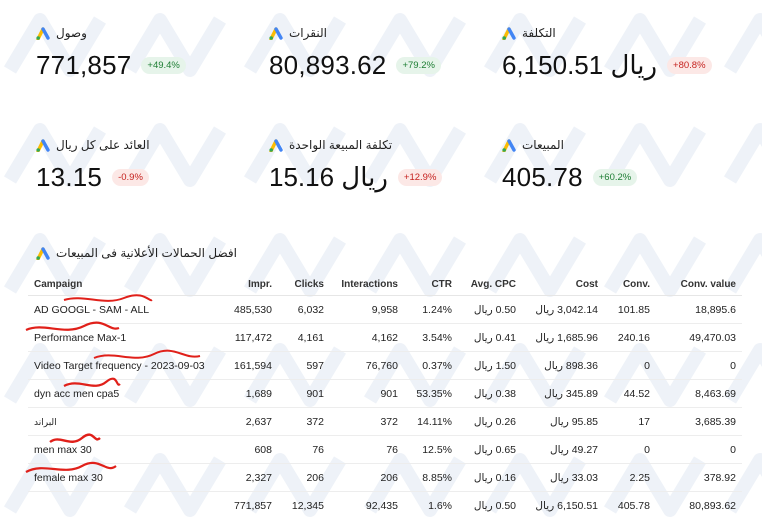 The width and height of the screenshot is (762, 529). Describe the element at coordinates (563, 284) in the screenshot. I see `column-header-cost: Cost` at that location.